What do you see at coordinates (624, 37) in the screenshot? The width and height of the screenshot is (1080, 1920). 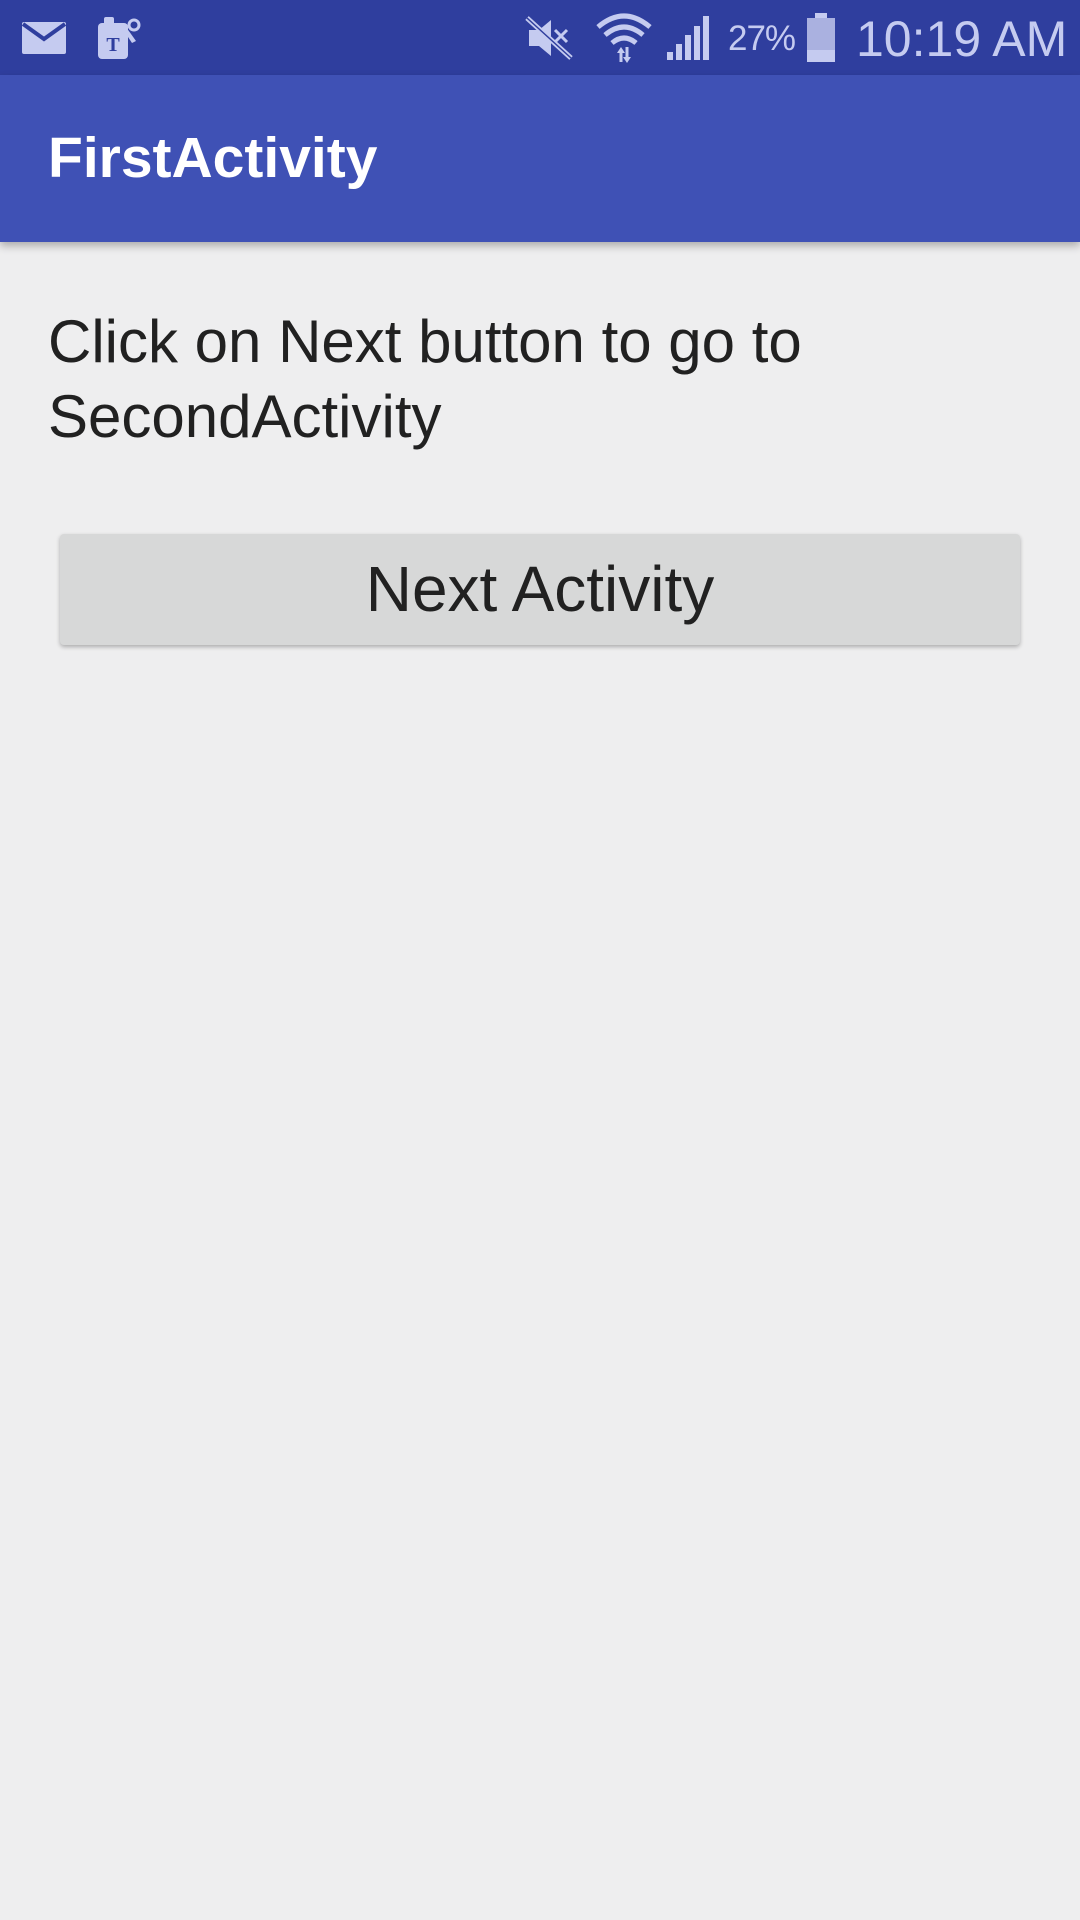 I see `wifi-icon` at bounding box center [624, 37].